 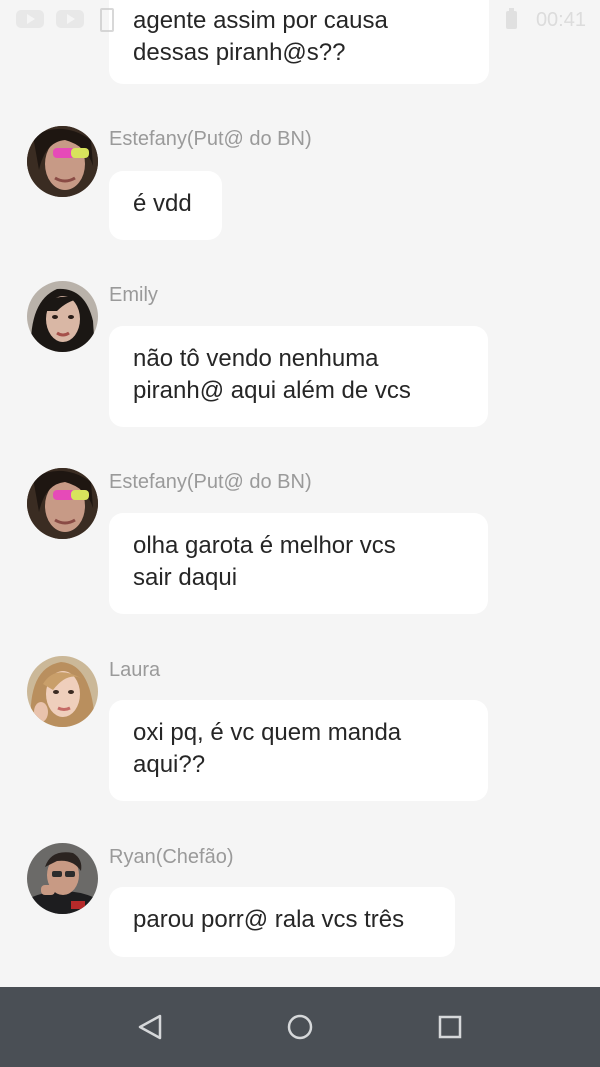 I want to click on screenshot-icon, so click(x=107, y=20).